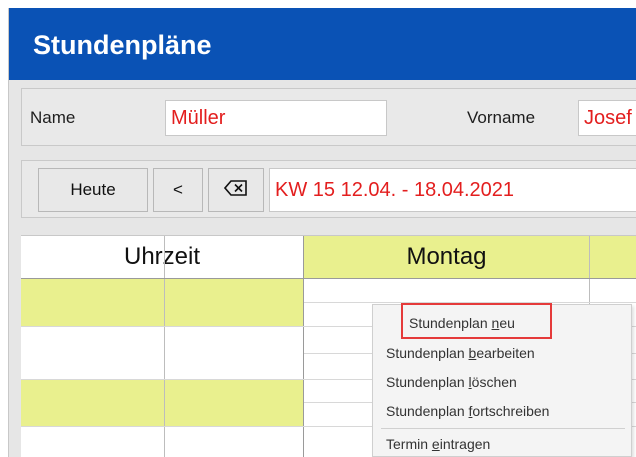  What do you see at coordinates (607, 118) in the screenshot?
I see `vorname-field: Josef` at bounding box center [607, 118].